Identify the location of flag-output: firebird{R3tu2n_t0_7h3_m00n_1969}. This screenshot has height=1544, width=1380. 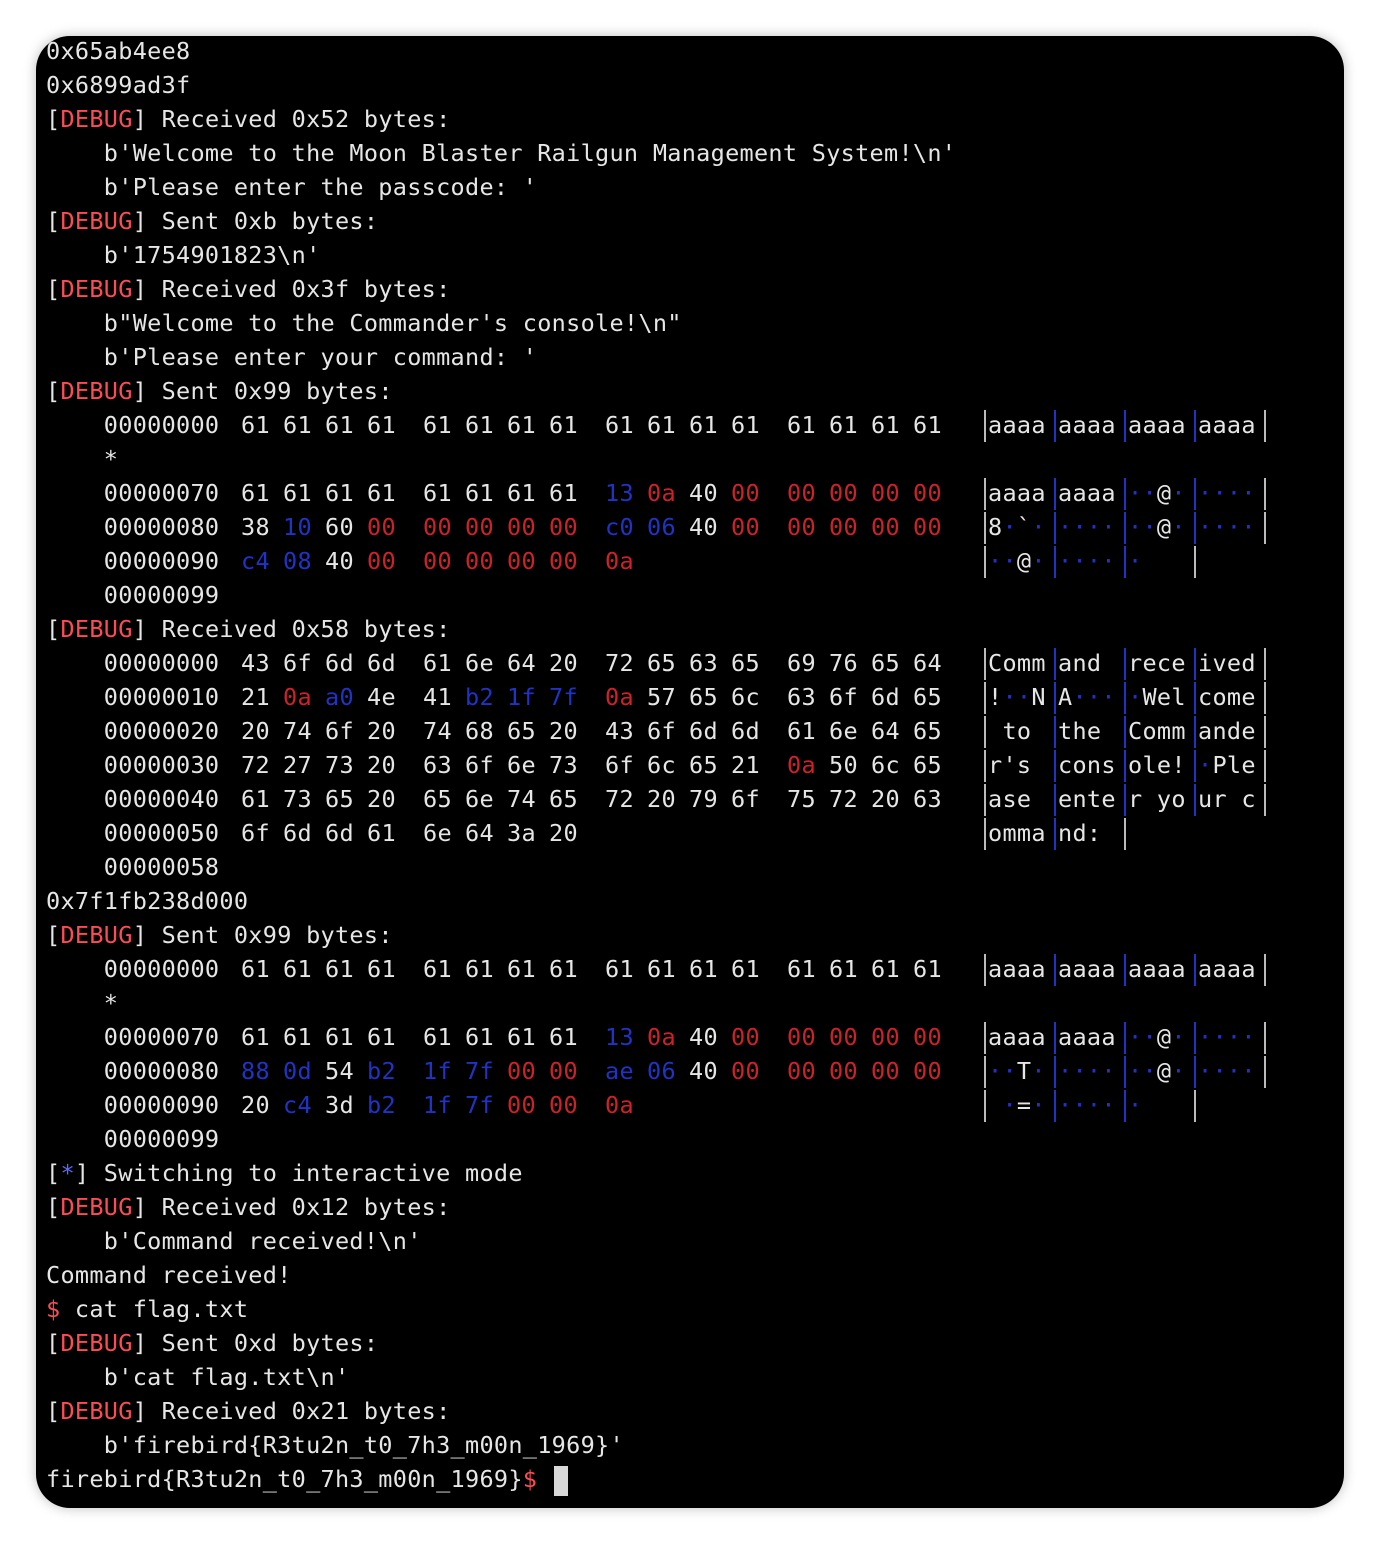
(284, 1479).